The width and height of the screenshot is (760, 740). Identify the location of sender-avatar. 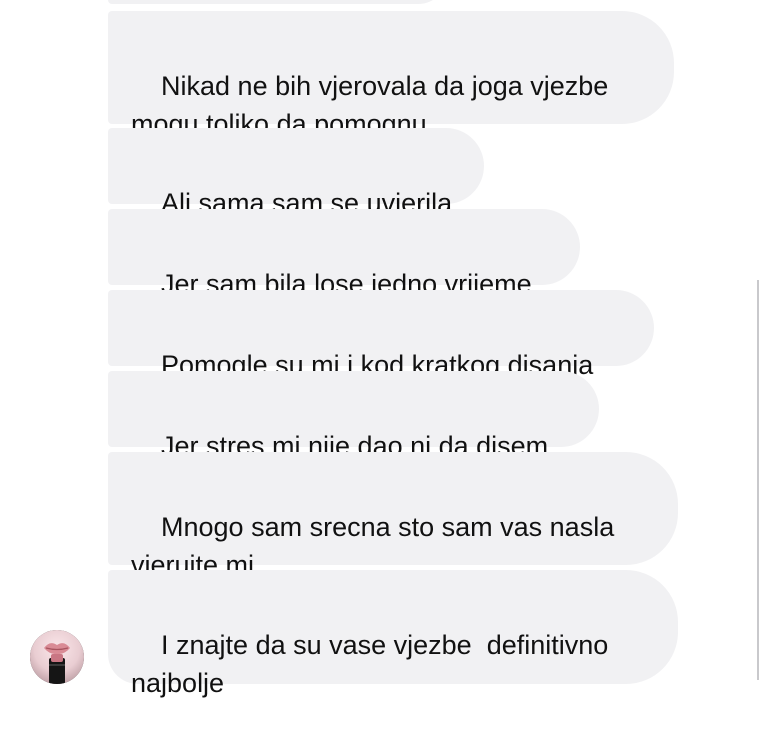
(57, 657).